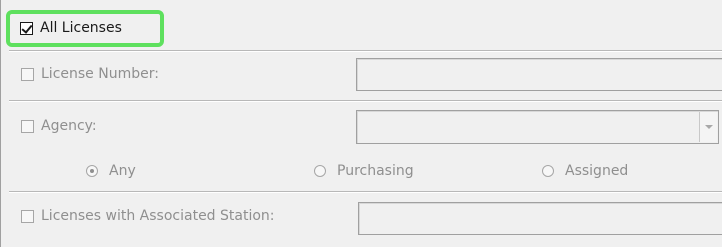 This screenshot has height=247, width=722. Describe the element at coordinates (92, 171) in the screenshot. I see `radio-any` at that location.